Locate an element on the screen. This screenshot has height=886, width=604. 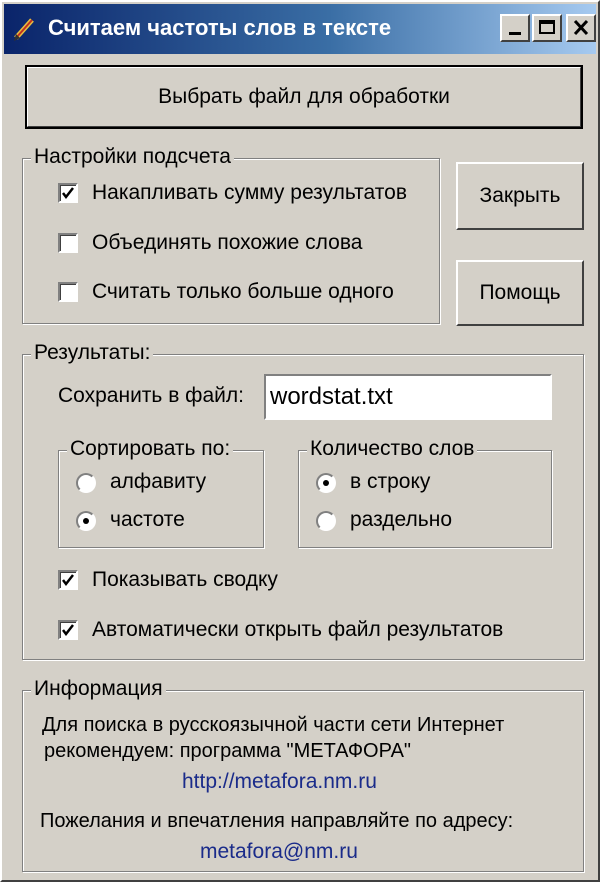
count-more-than-one-label: Считать только больше одного is located at coordinates (243, 292).